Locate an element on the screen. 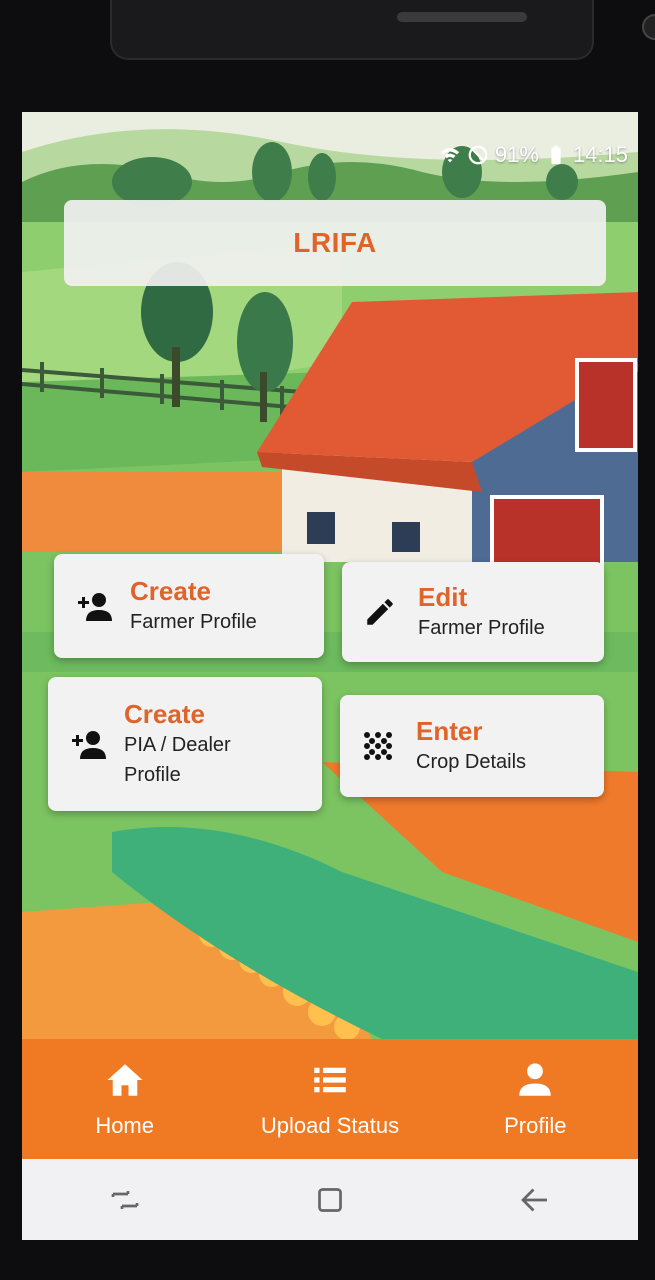  dots-grid-icon is located at coordinates (378, 746).